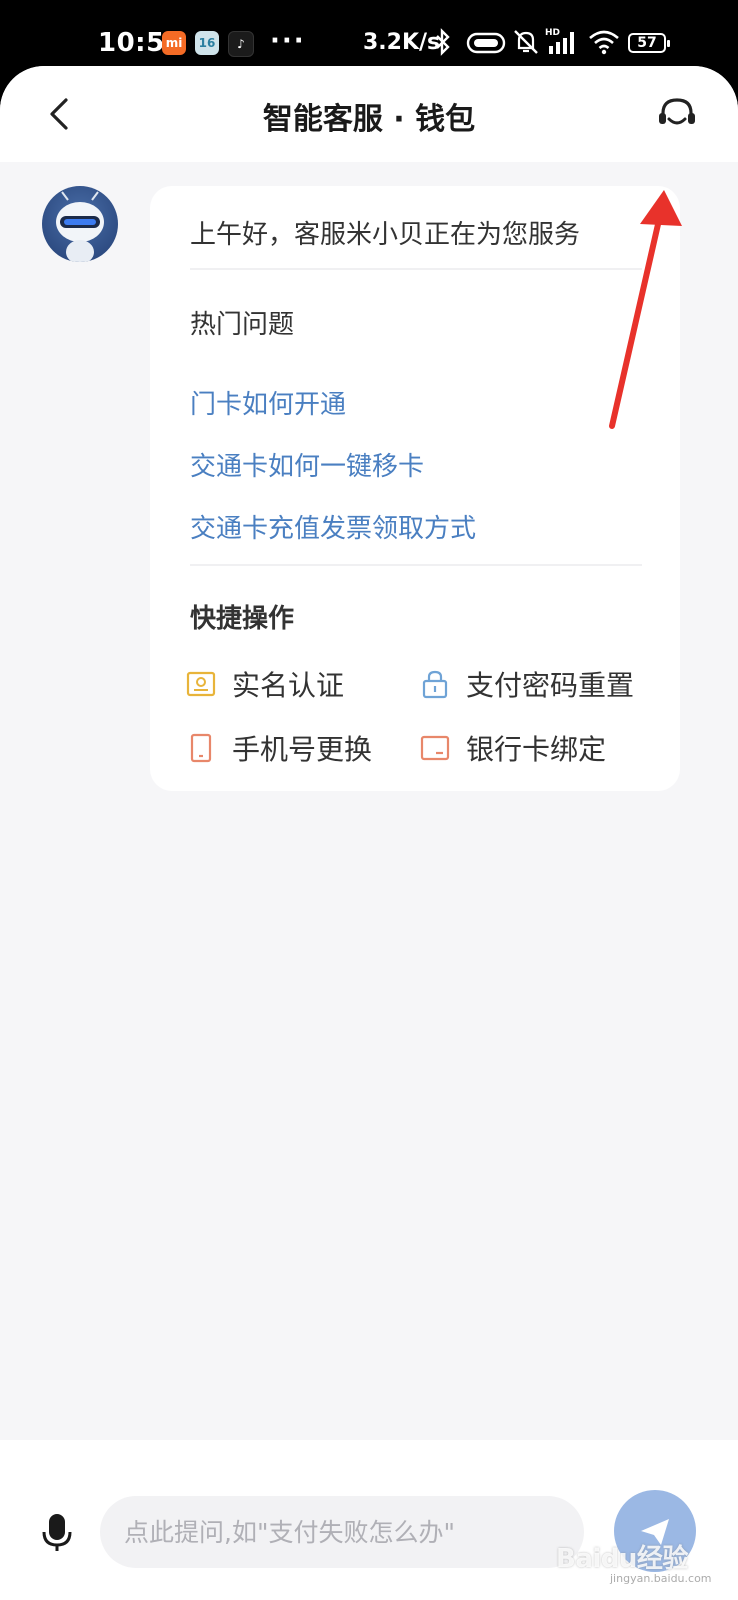  What do you see at coordinates (302, 749) in the screenshot?
I see `action-label: 手机号更换` at bounding box center [302, 749].